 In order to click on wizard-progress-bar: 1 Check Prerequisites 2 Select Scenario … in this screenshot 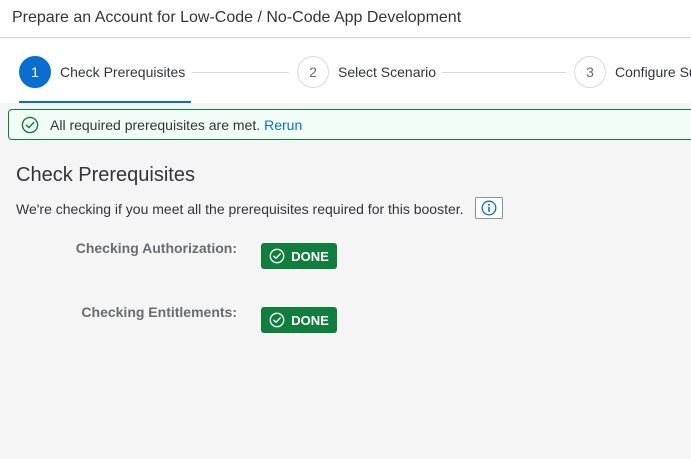, I will do `click(345, 71)`.